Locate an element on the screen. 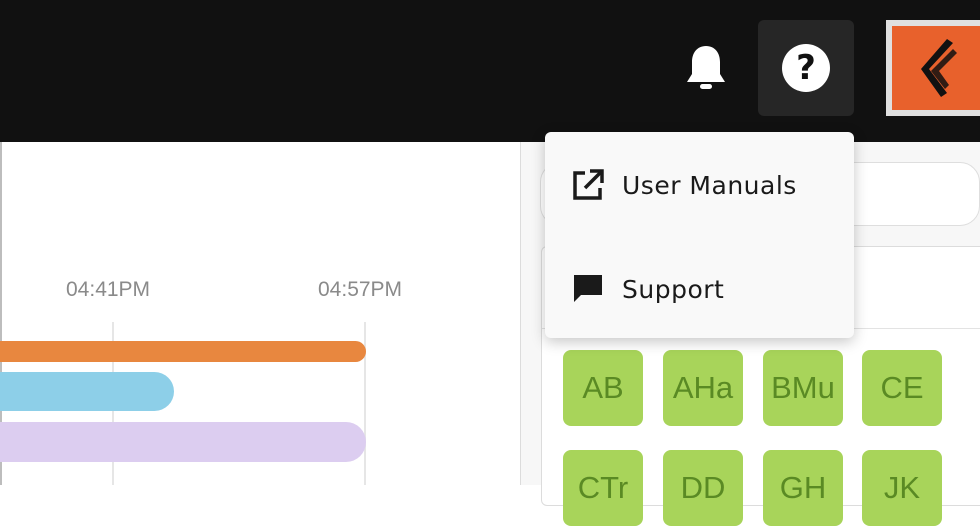 The height and width of the screenshot is (526, 980). menu-item-support: Support is located at coordinates (699, 289).